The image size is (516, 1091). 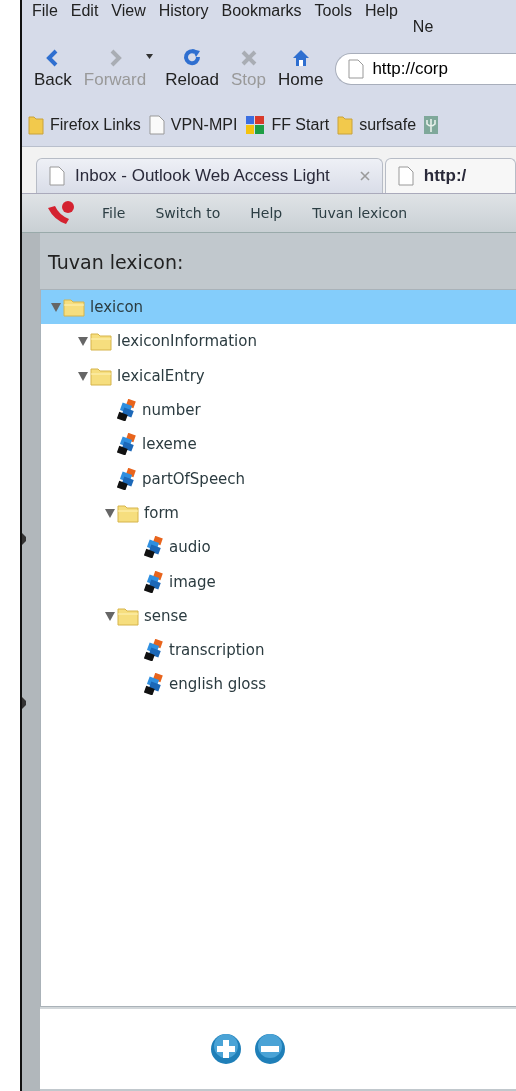 I want to click on tree-row: sense, so click(x=278, y=615).